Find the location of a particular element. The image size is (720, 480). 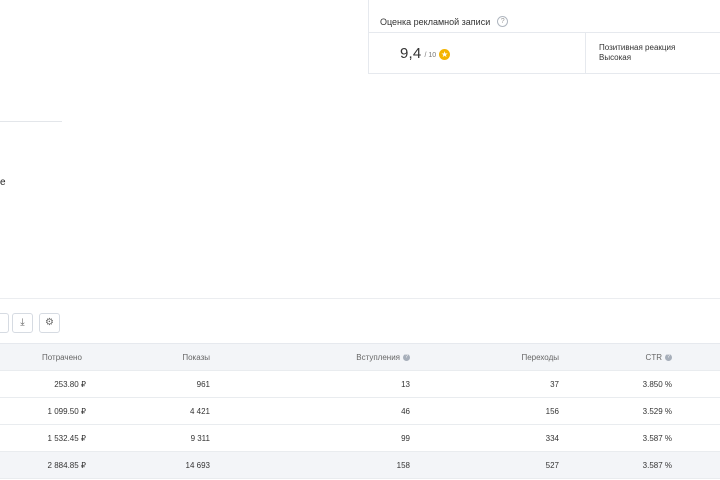

column-header-ctr-label: CTR is located at coordinates (653, 357).